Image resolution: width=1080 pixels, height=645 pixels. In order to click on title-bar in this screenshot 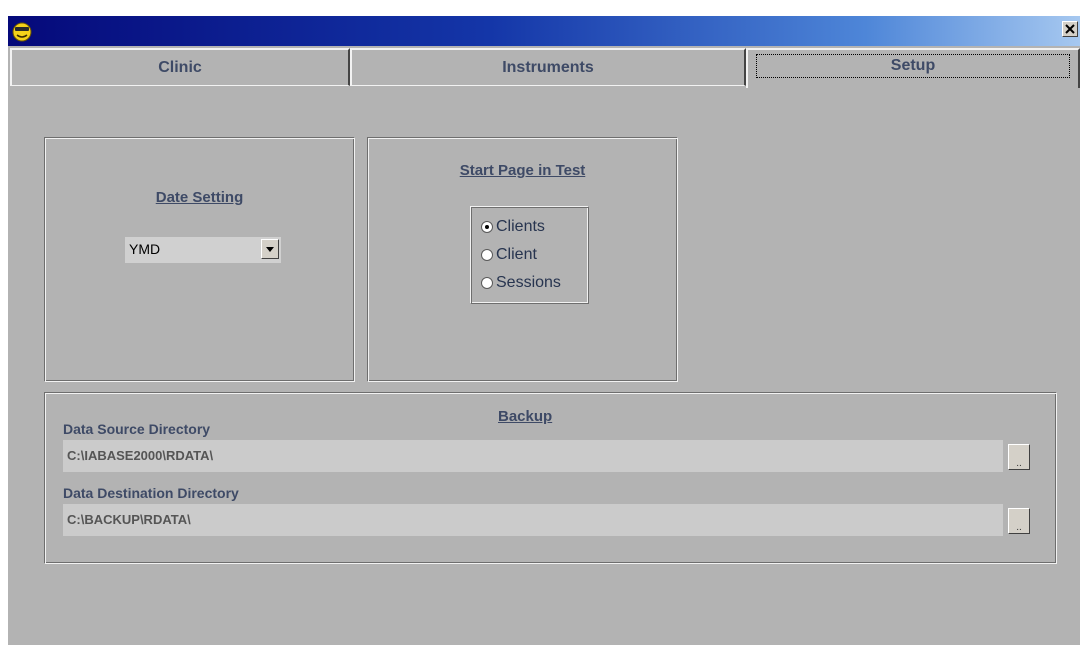, I will do `click(544, 31)`.